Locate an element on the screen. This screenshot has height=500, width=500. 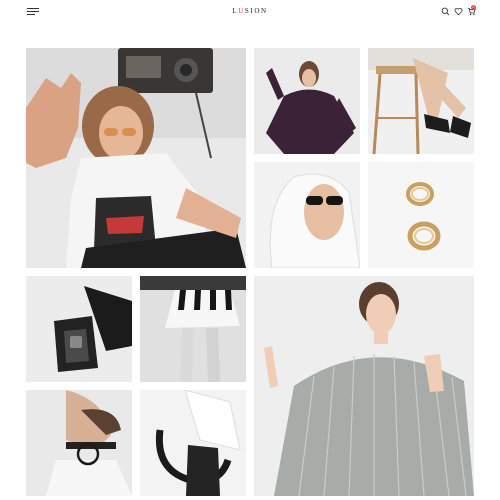
top-header: LUSION 0 is located at coordinates (250, 12).